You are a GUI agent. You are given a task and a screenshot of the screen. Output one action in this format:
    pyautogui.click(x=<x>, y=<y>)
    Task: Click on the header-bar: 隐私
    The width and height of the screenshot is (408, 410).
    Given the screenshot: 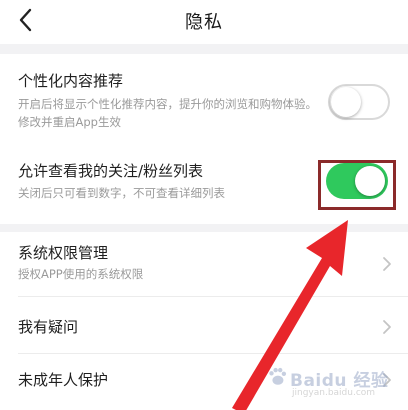 What is the action you would take?
    pyautogui.click(x=204, y=22)
    